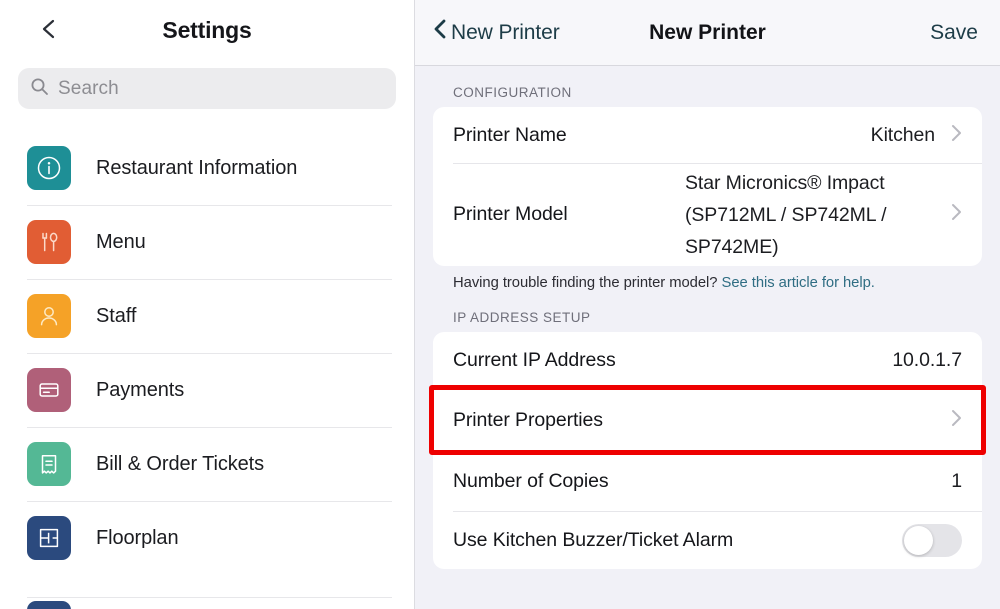  What do you see at coordinates (207, 603) in the screenshot?
I see `sidebar-item-next-partial` at bounding box center [207, 603].